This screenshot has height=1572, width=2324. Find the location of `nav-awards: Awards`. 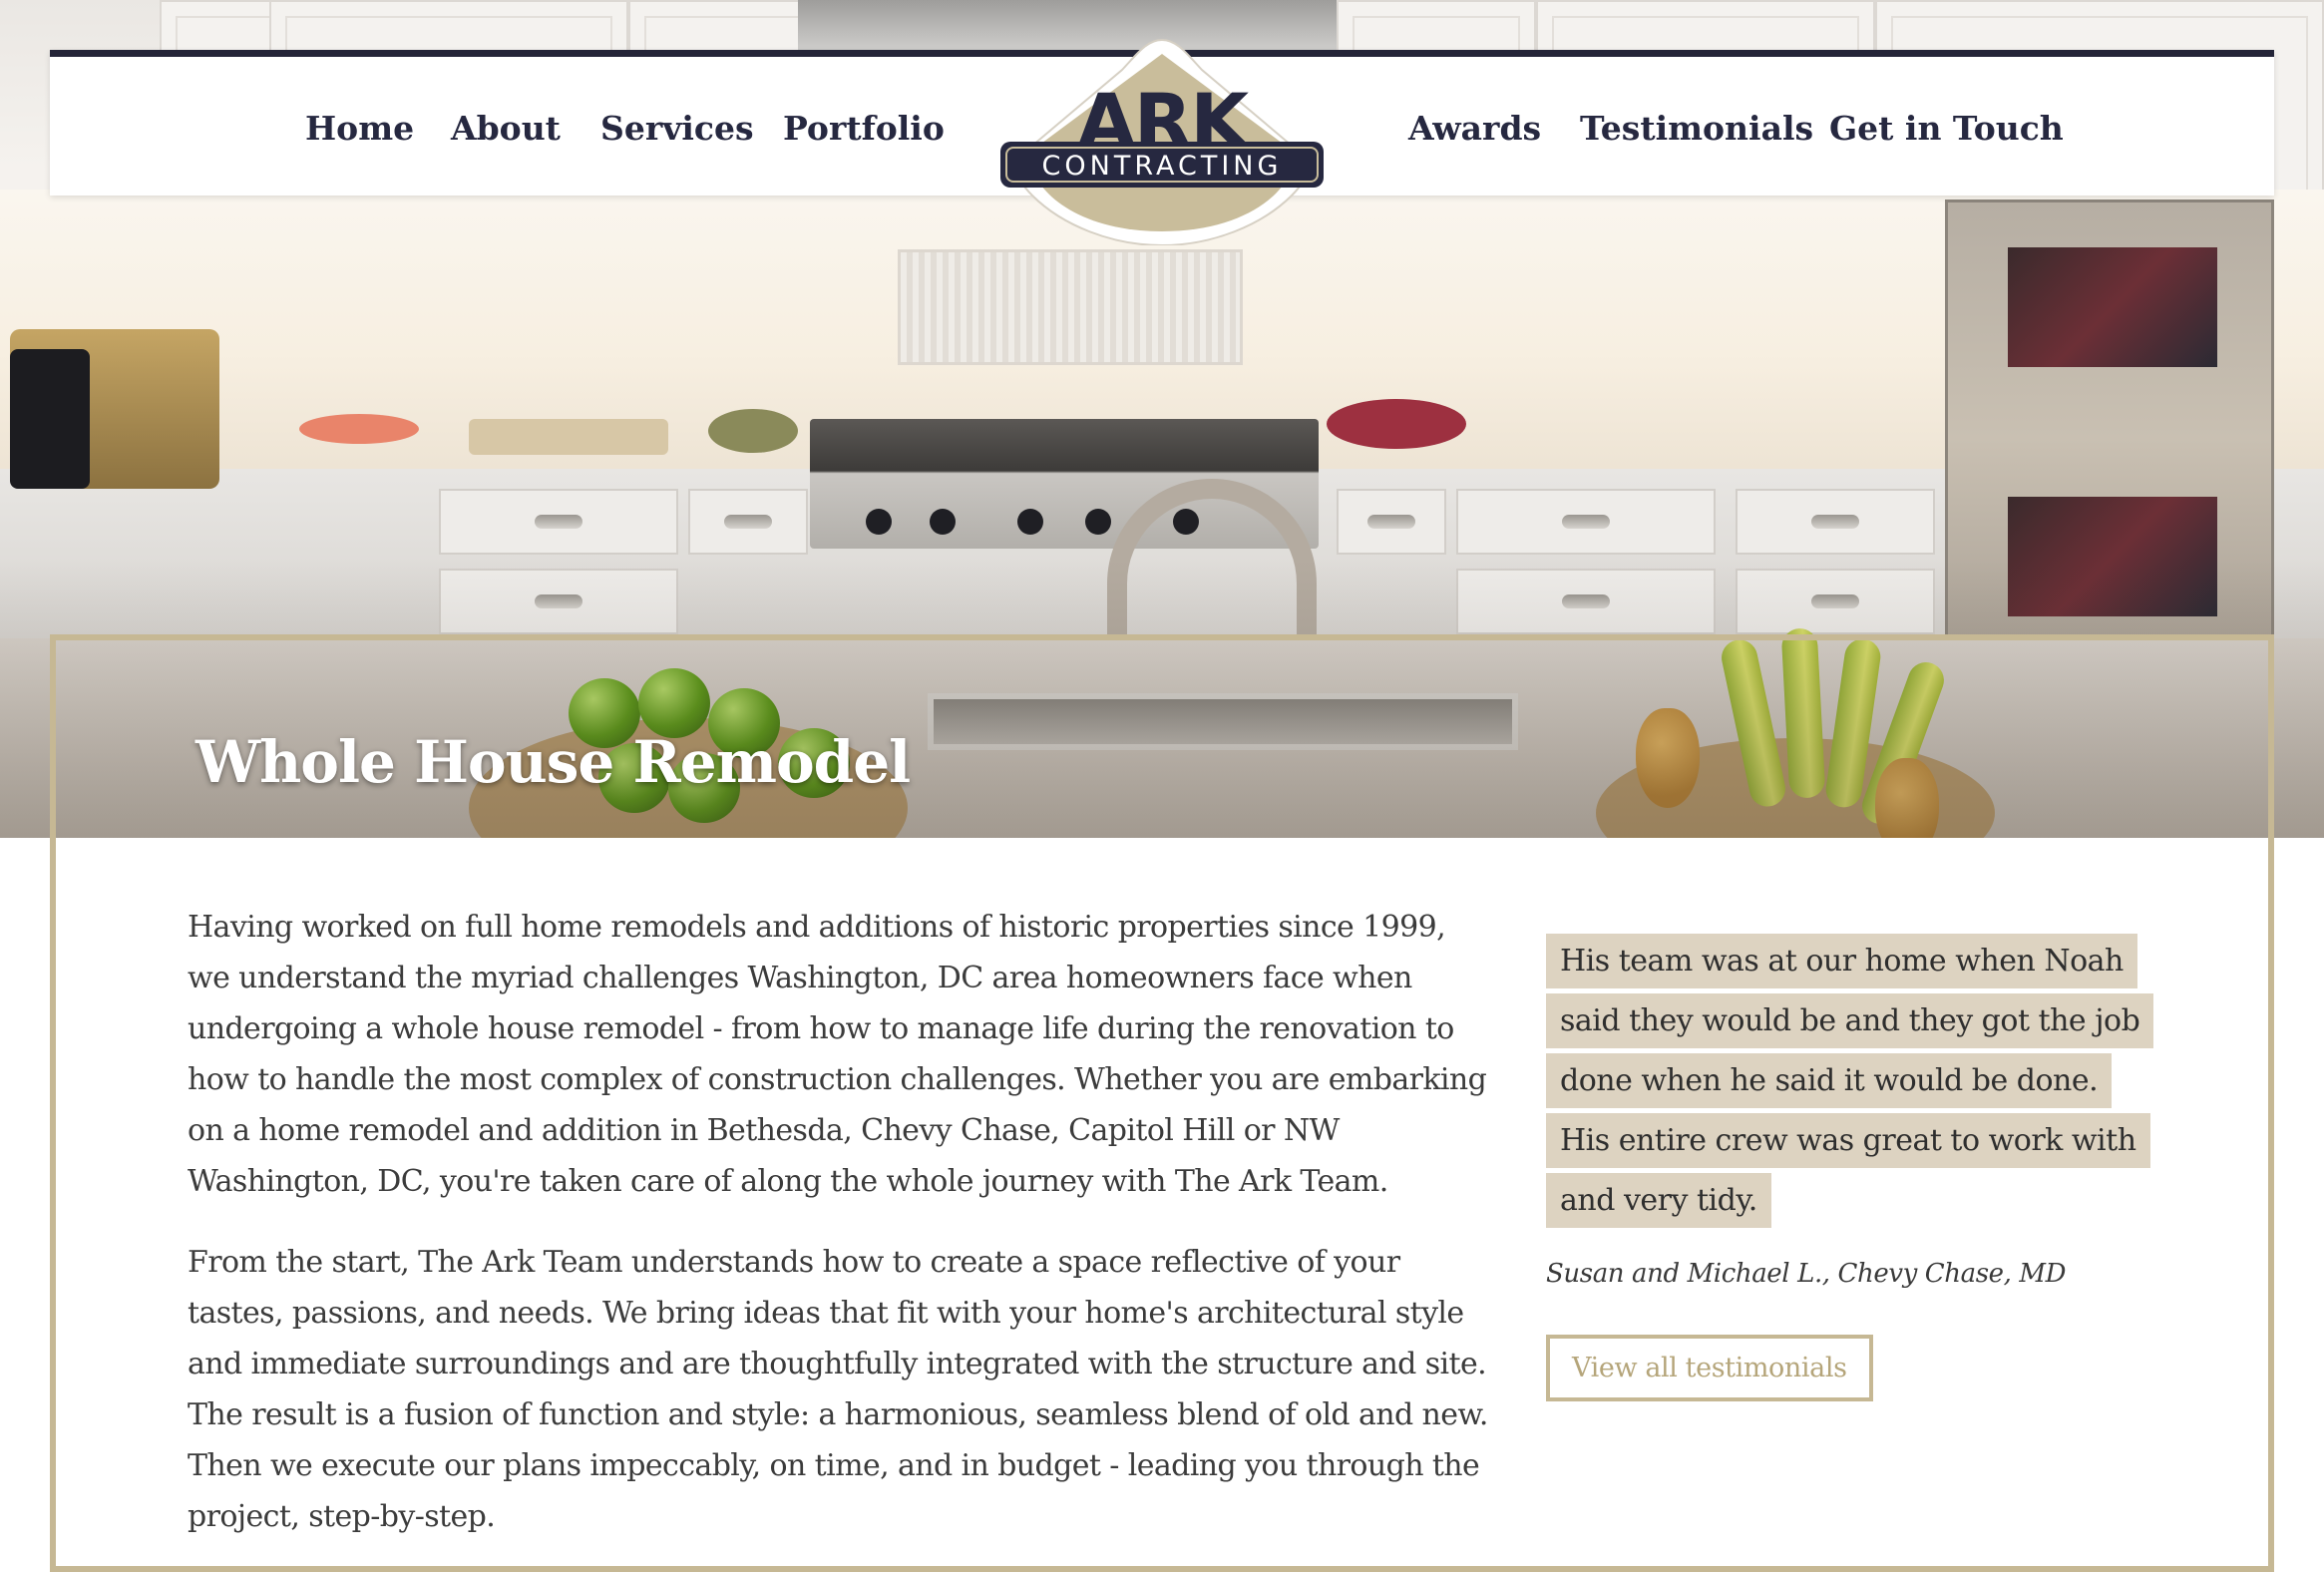

nav-awards: Awards is located at coordinates (1474, 128).